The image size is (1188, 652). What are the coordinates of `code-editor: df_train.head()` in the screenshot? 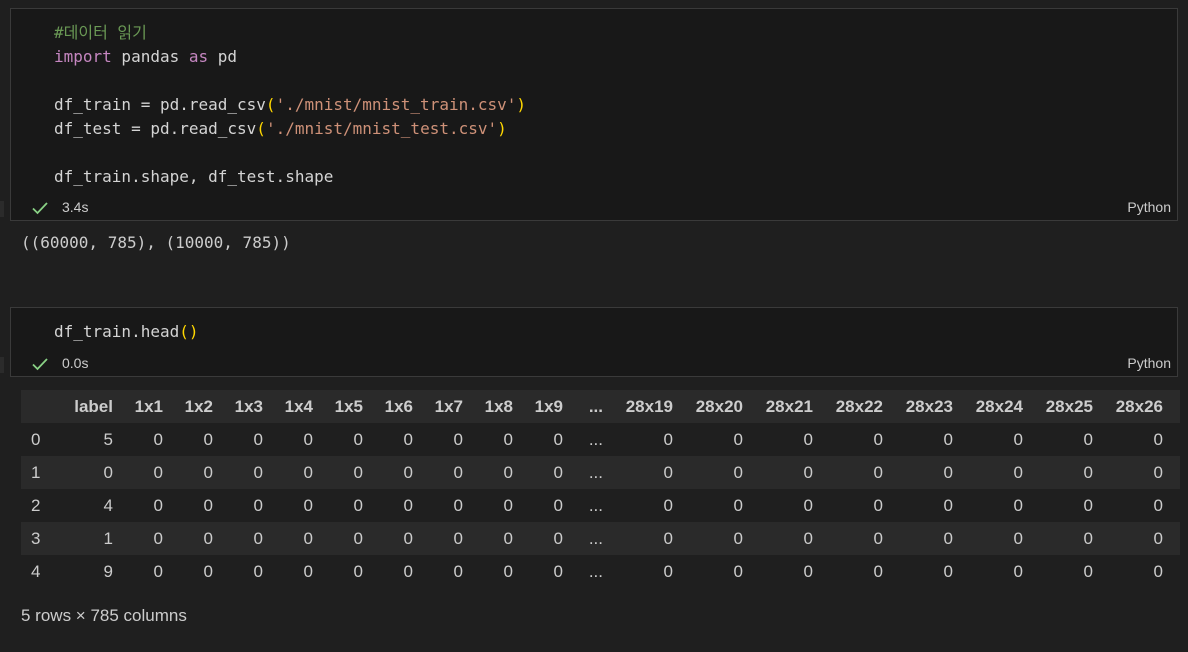 It's located at (126, 332).